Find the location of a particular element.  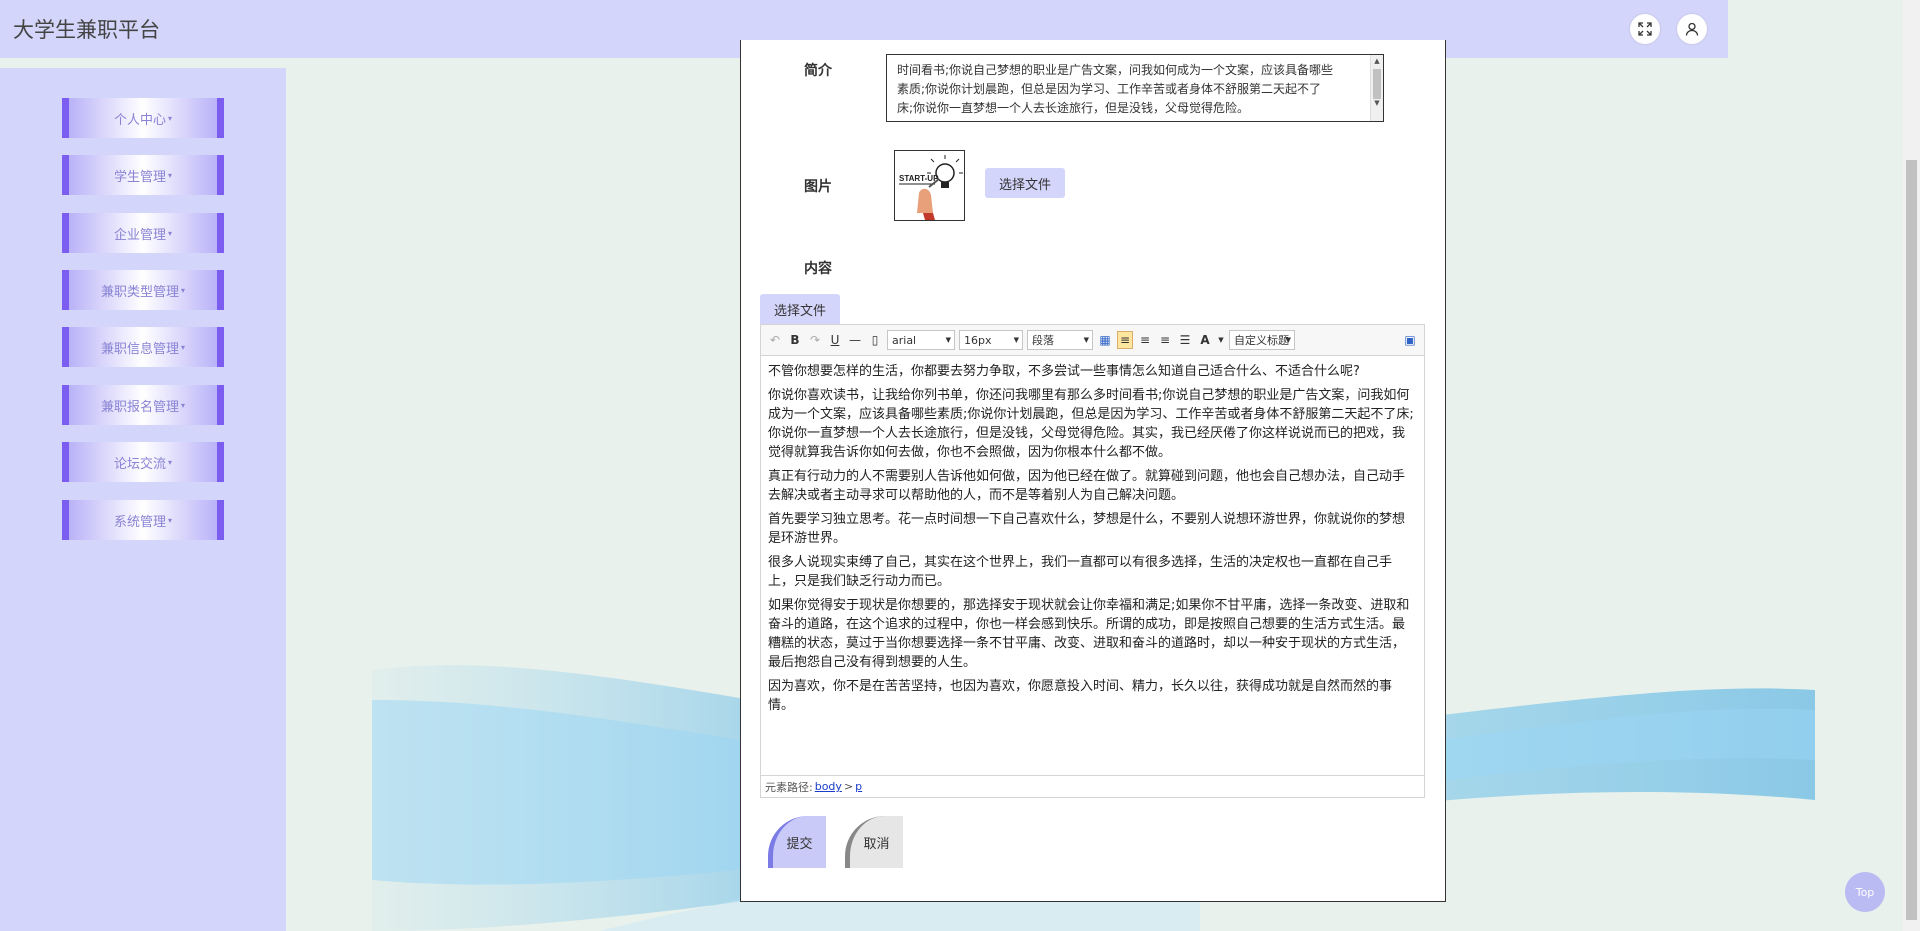

sidebar-item-label: 个人中心 is located at coordinates (139, 120).